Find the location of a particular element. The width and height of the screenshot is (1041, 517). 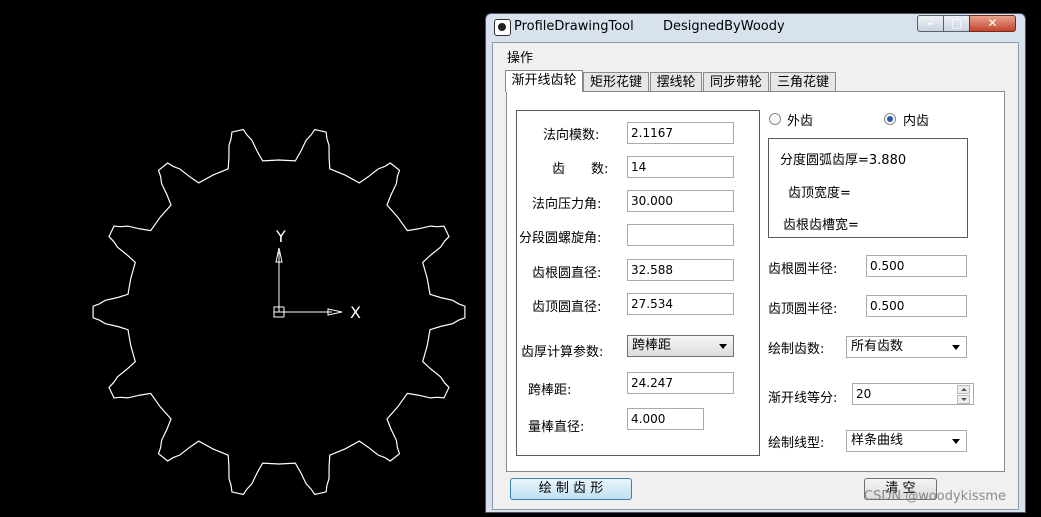

close-button: ✕ is located at coordinates (992, 23).